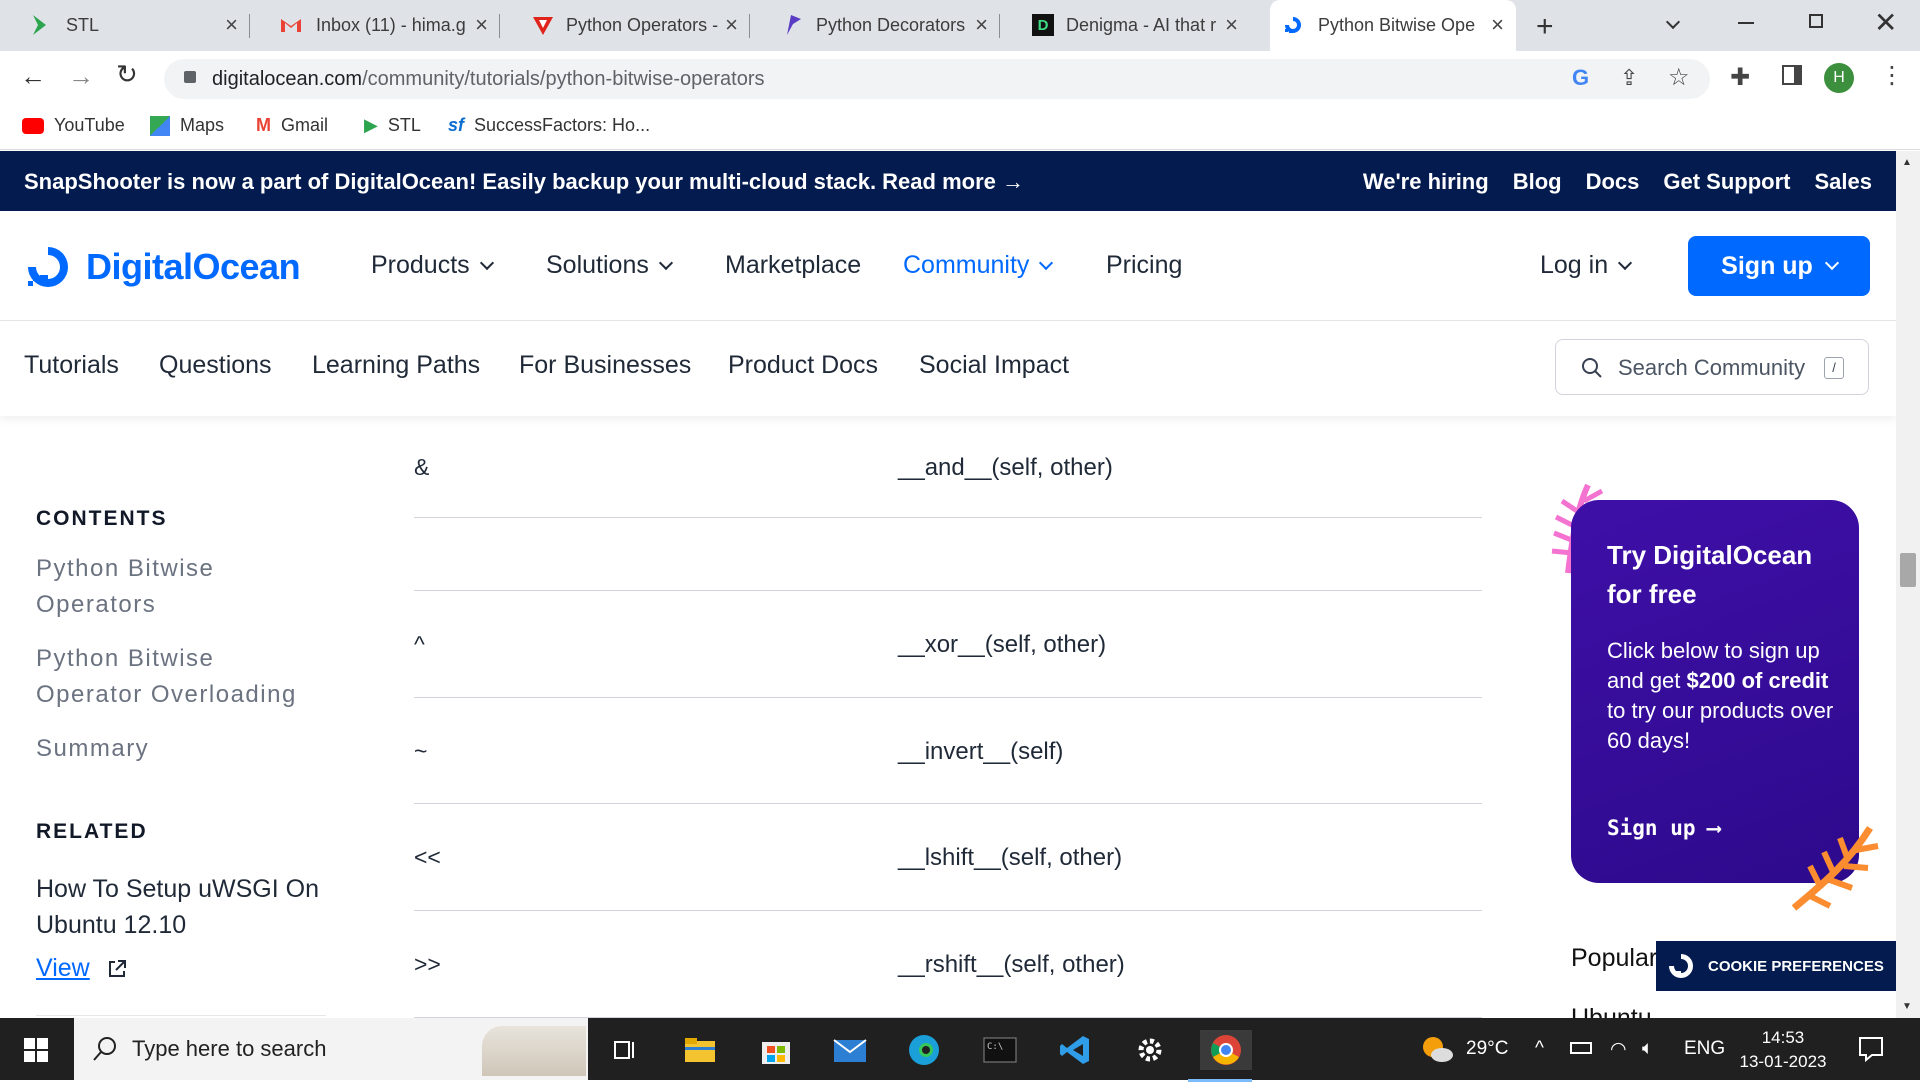  I want to click on window-close-icon: ✕, so click(1885, 22).